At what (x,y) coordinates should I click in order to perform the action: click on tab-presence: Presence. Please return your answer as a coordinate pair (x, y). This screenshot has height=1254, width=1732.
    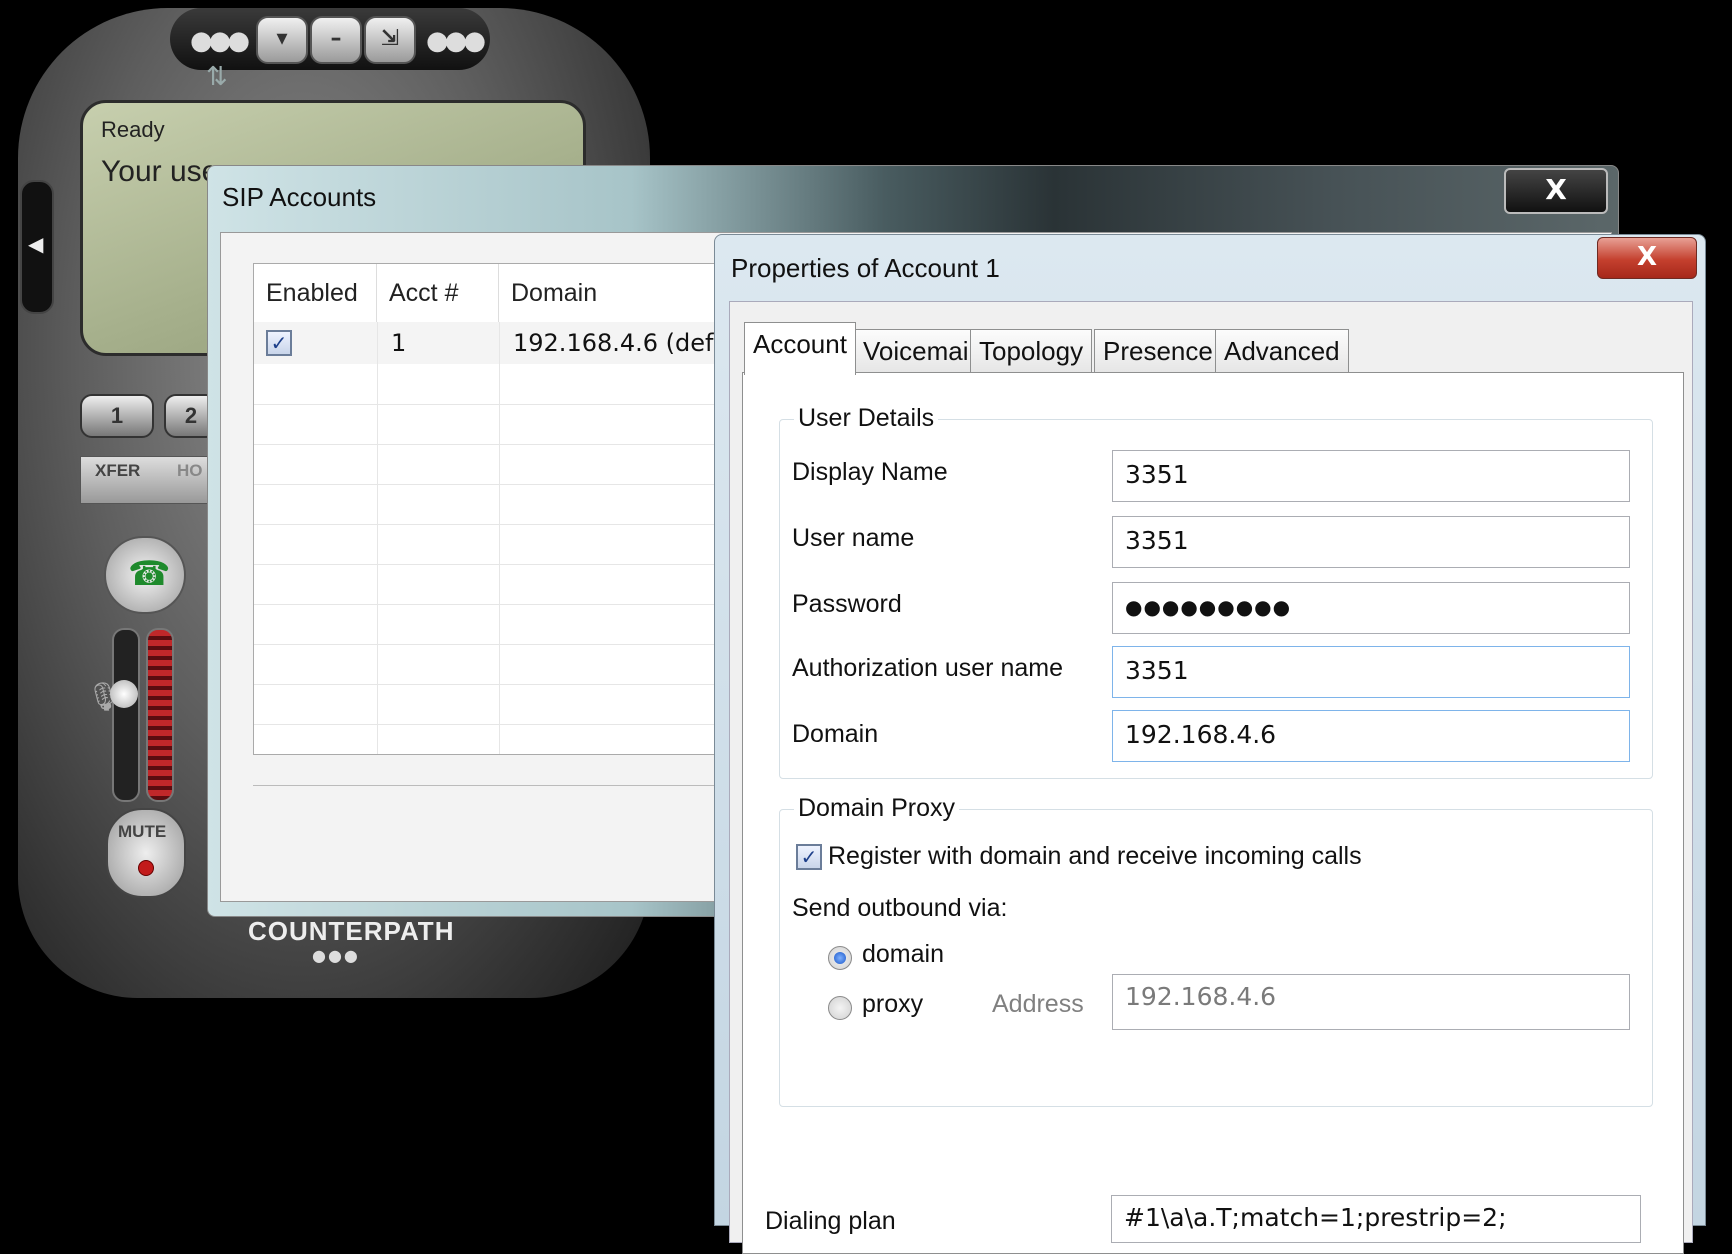
    Looking at the image, I should click on (1158, 350).